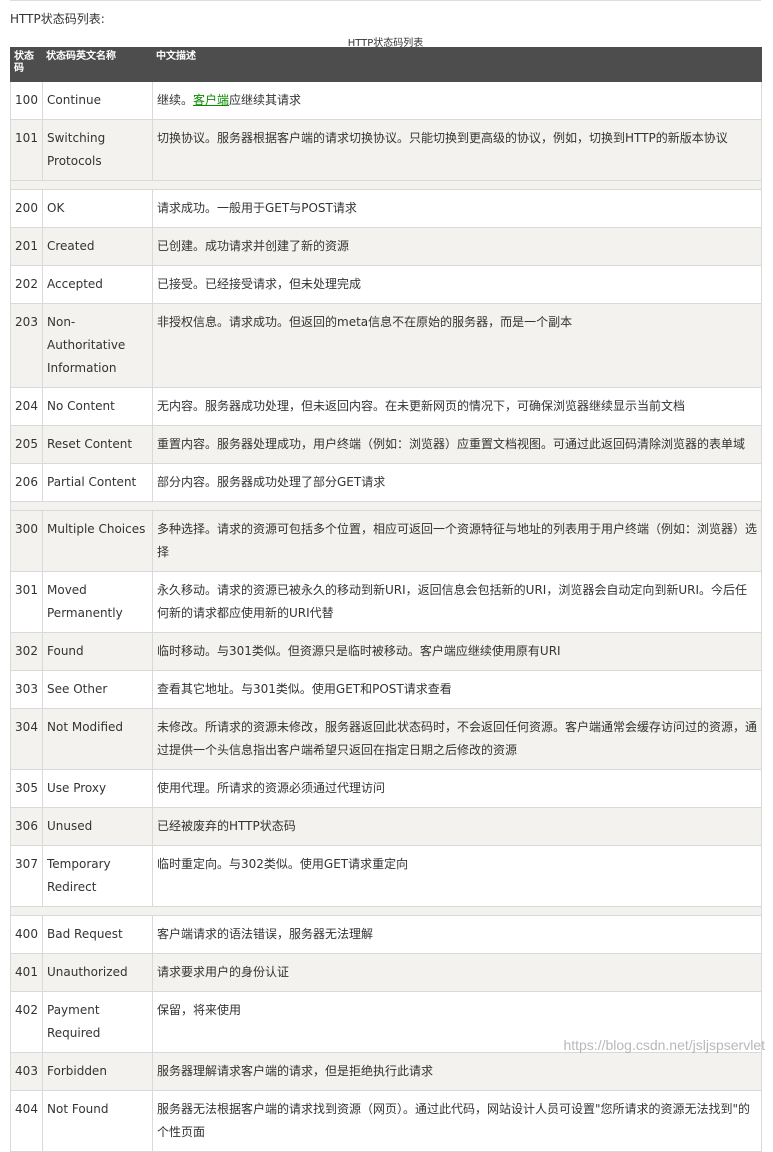 Image resolution: width=773 pixels, height=1152 pixels. I want to click on status-desc: 临时重定向。与302类似。使用GET请求重定向, so click(457, 876).